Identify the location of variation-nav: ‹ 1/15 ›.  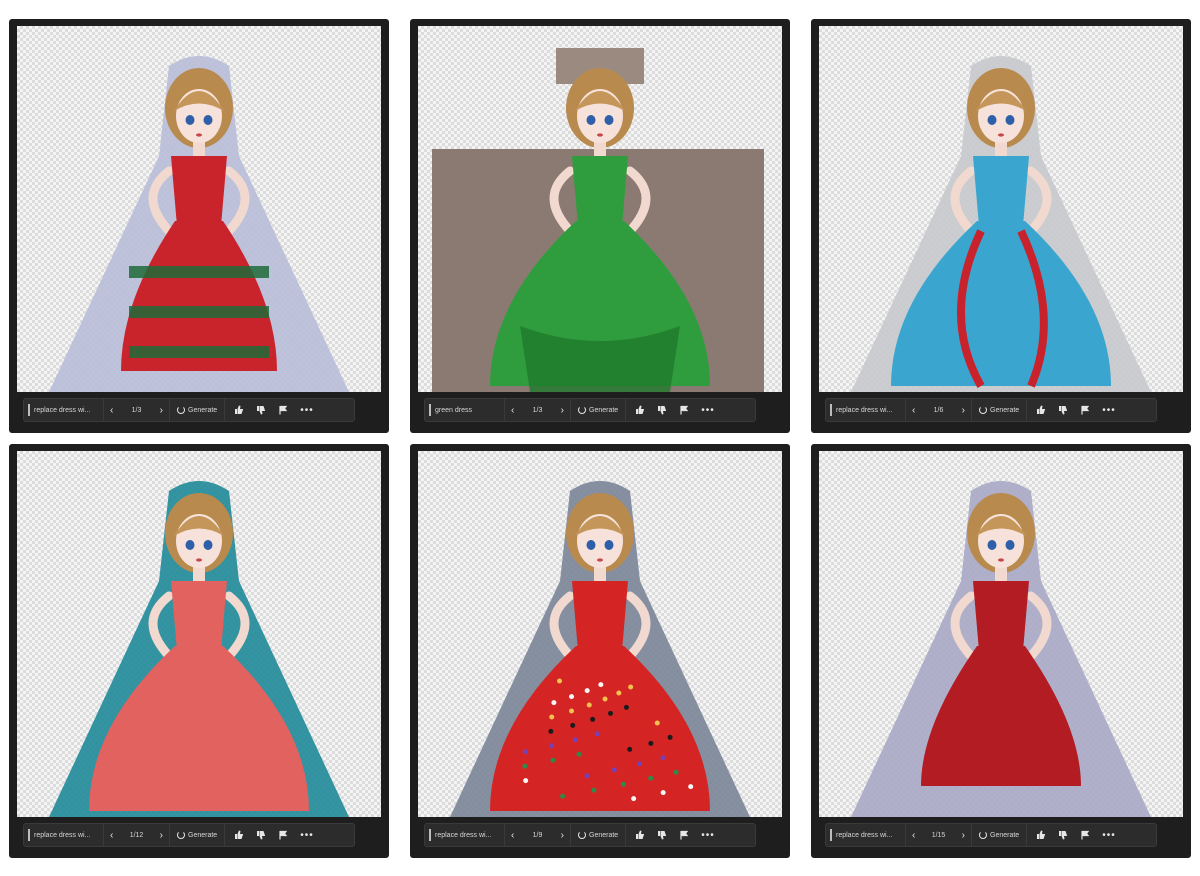
(939, 835).